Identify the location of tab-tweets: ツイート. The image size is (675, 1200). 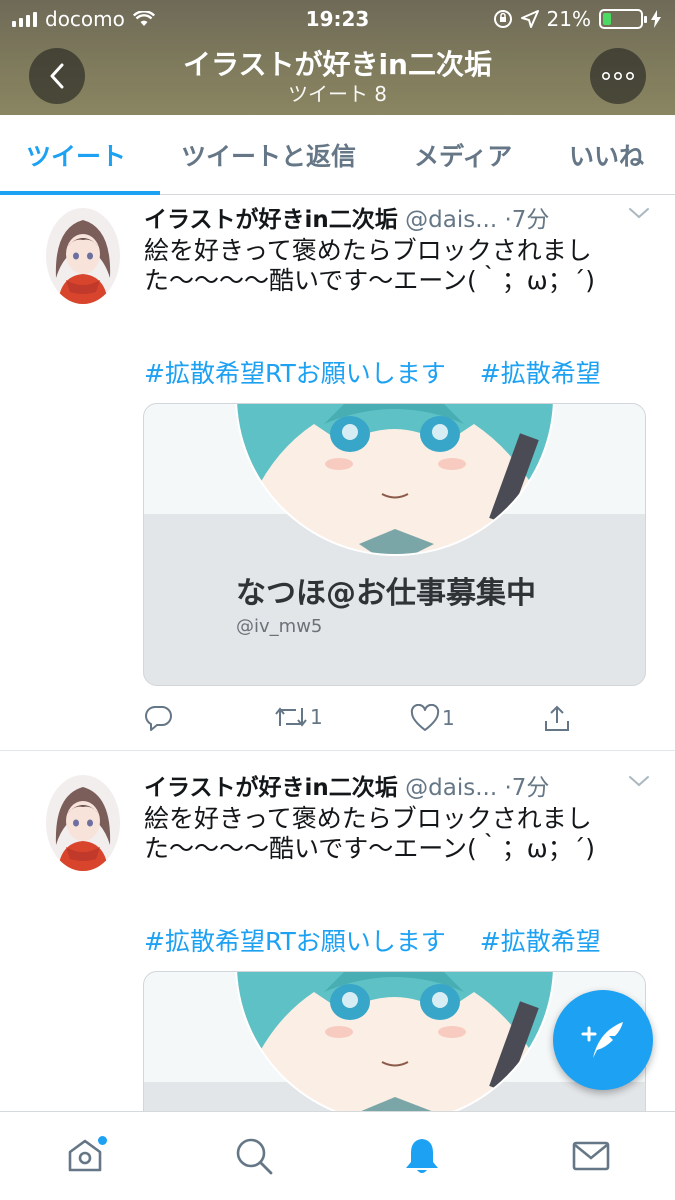
(76, 155).